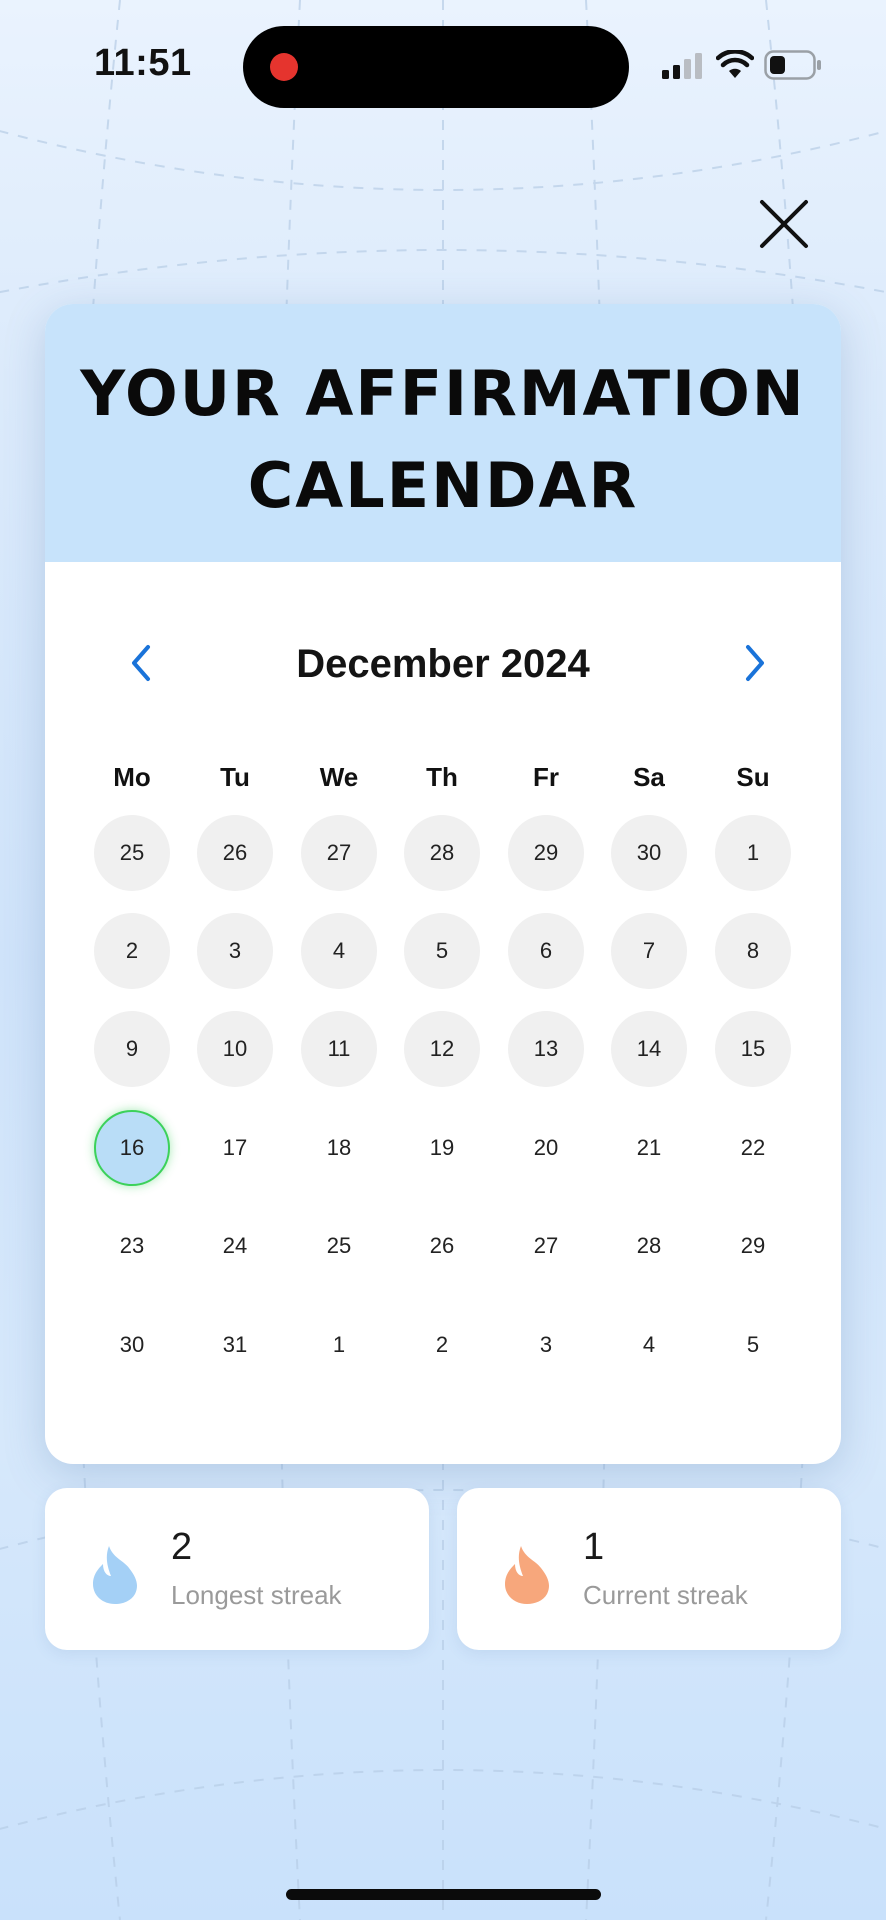 This screenshot has height=1920, width=886. I want to click on calendar-day: 18, so click(339, 1148).